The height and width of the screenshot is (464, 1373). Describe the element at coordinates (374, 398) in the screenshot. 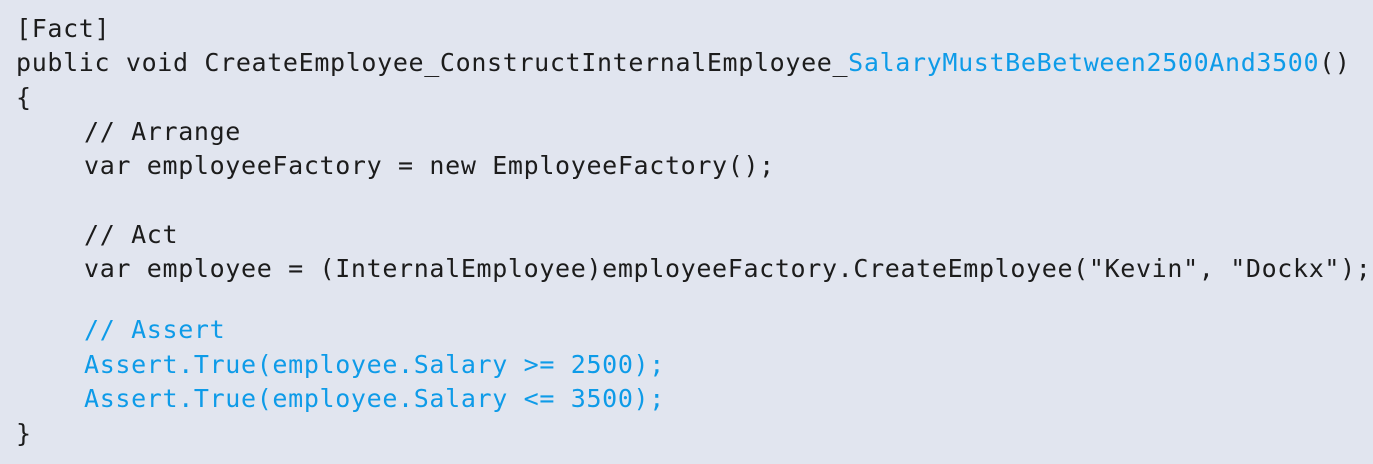

I see `assert-statement-2: Assert.True(employee.Salary <= 3500);` at that location.